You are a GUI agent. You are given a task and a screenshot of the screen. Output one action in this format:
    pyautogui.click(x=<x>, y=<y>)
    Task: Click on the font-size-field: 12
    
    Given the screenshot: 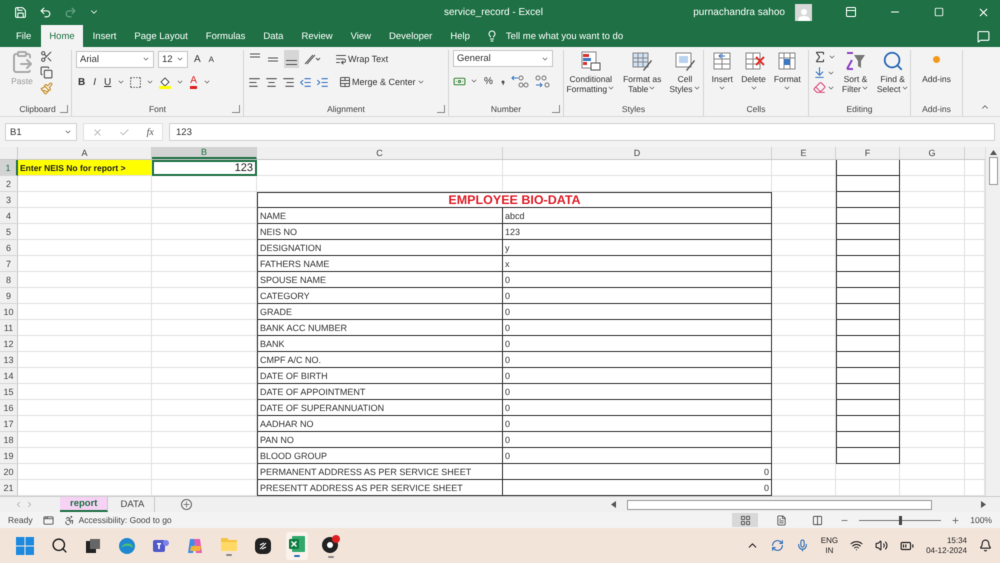 What is the action you would take?
    pyautogui.click(x=173, y=59)
    